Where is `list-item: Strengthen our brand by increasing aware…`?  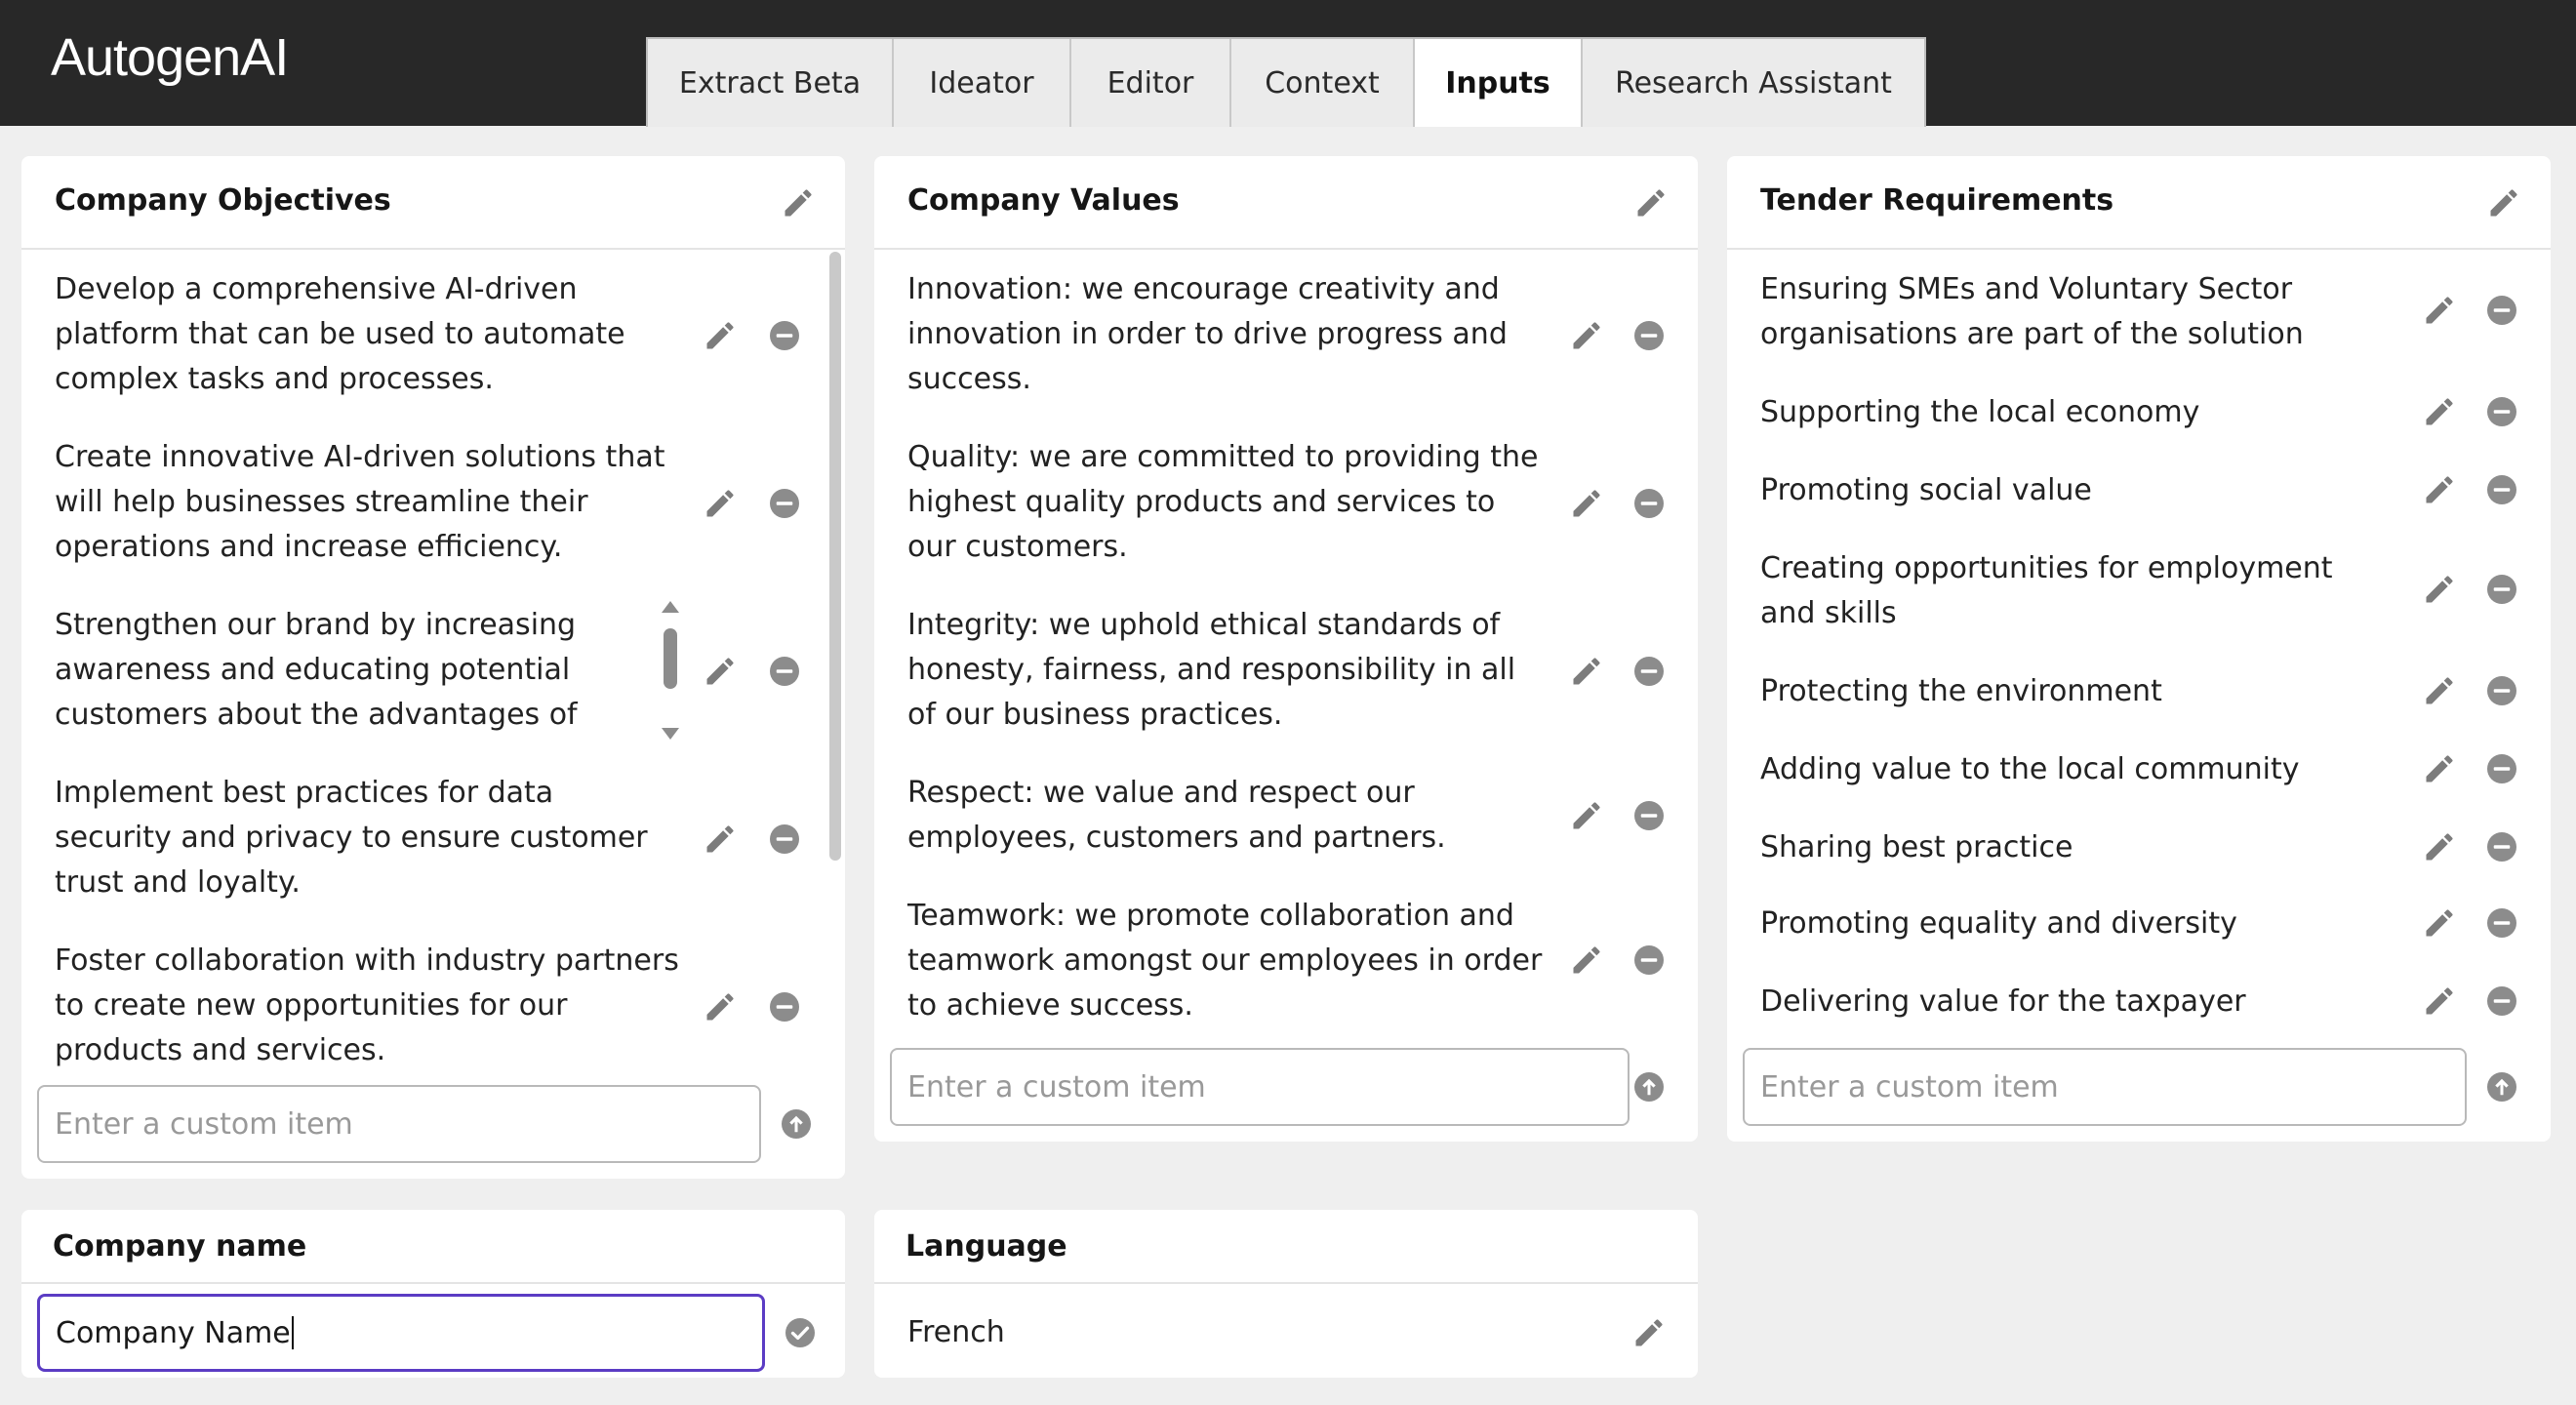 list-item: Strengthen our brand by increasing aware… is located at coordinates (316, 670).